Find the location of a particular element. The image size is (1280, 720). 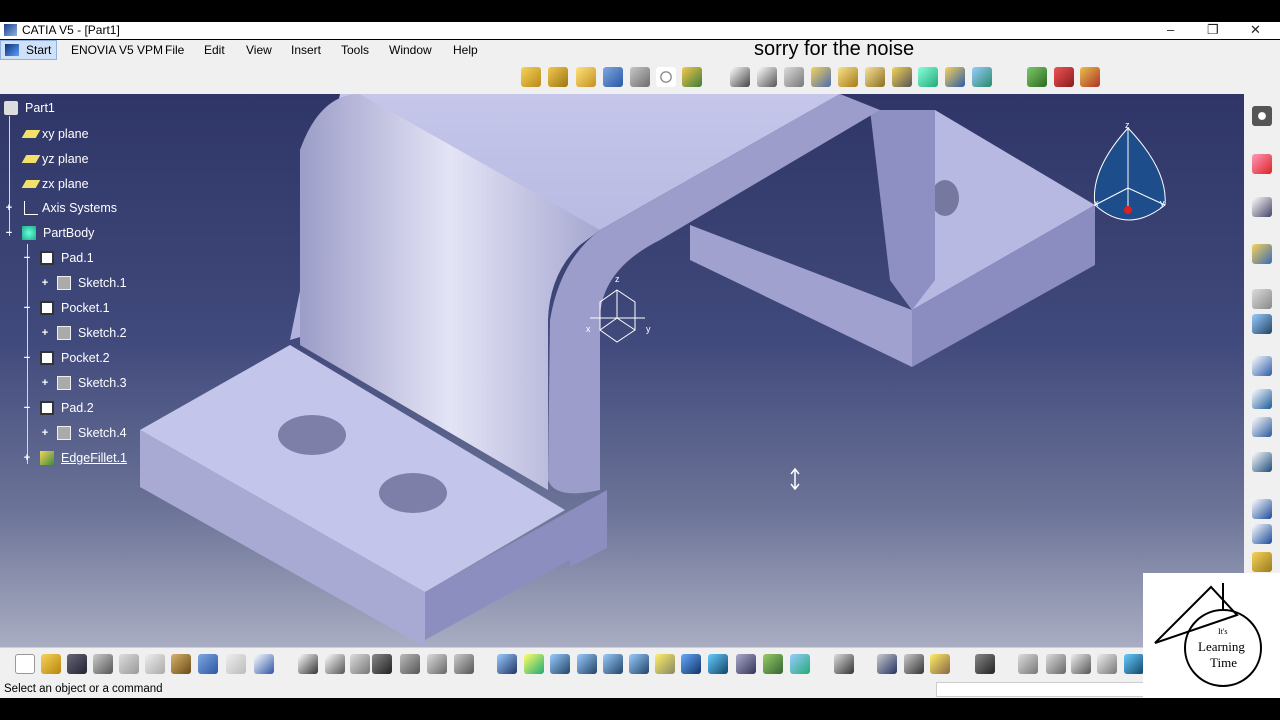

sketcher-icon is located at coordinates (1262, 207).